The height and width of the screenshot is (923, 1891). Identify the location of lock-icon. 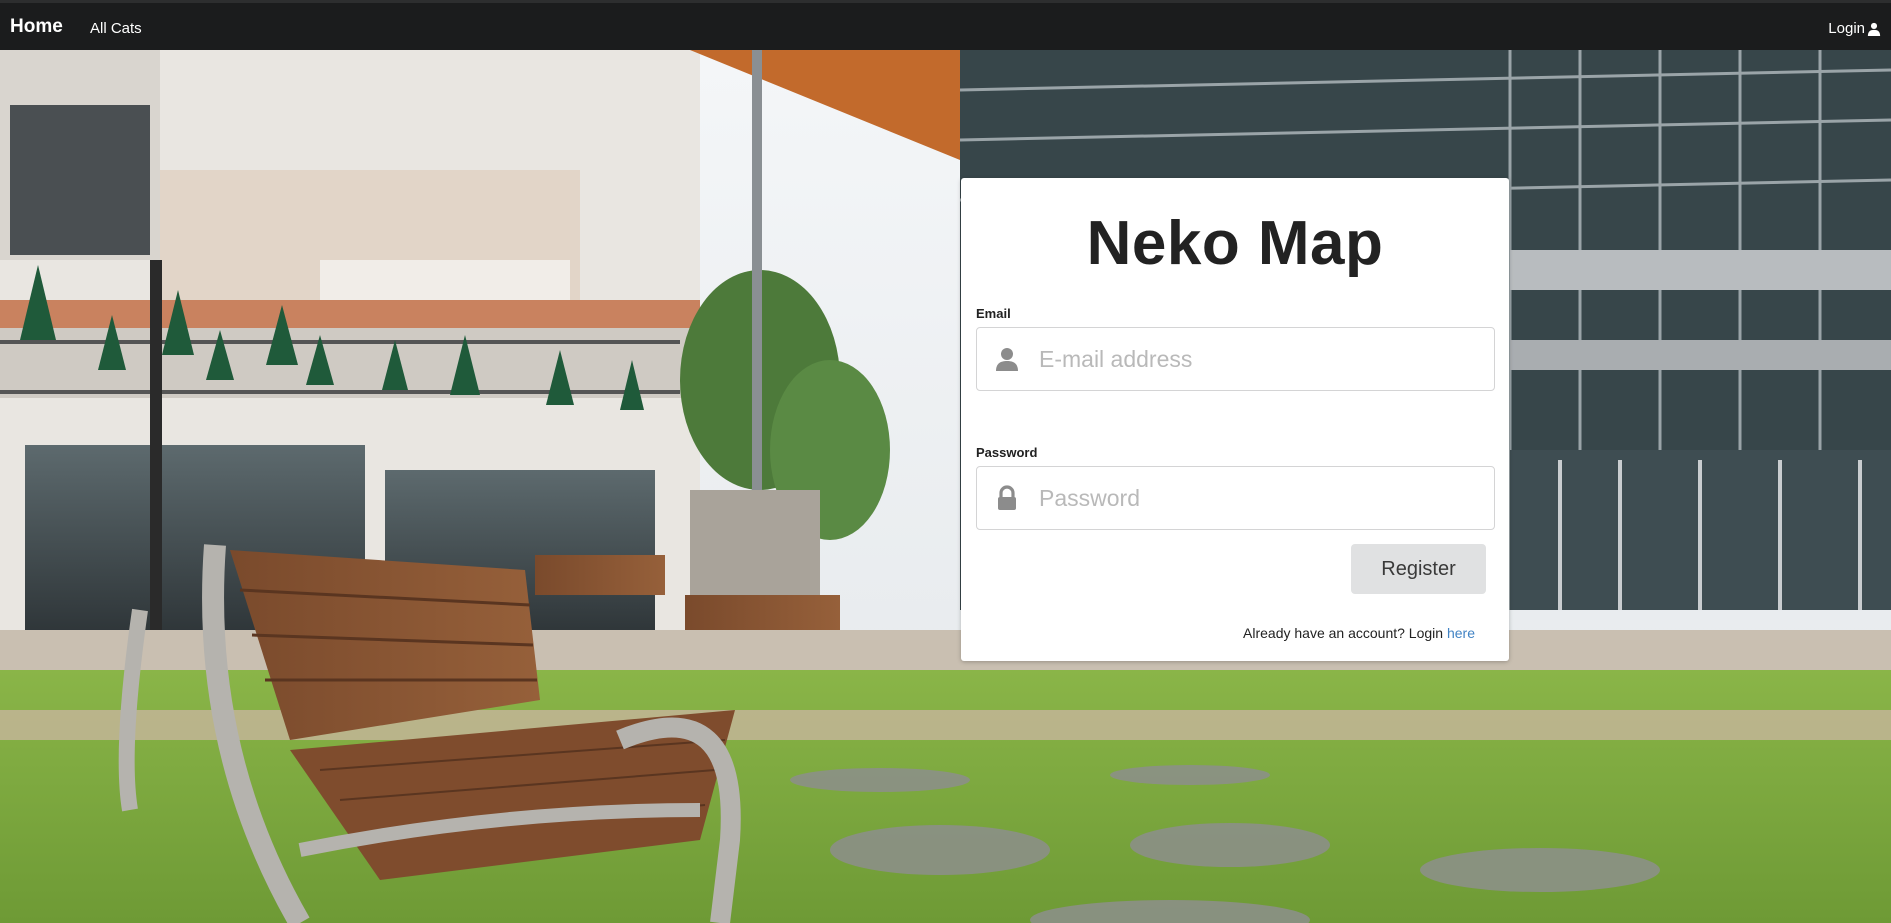
(1007, 498).